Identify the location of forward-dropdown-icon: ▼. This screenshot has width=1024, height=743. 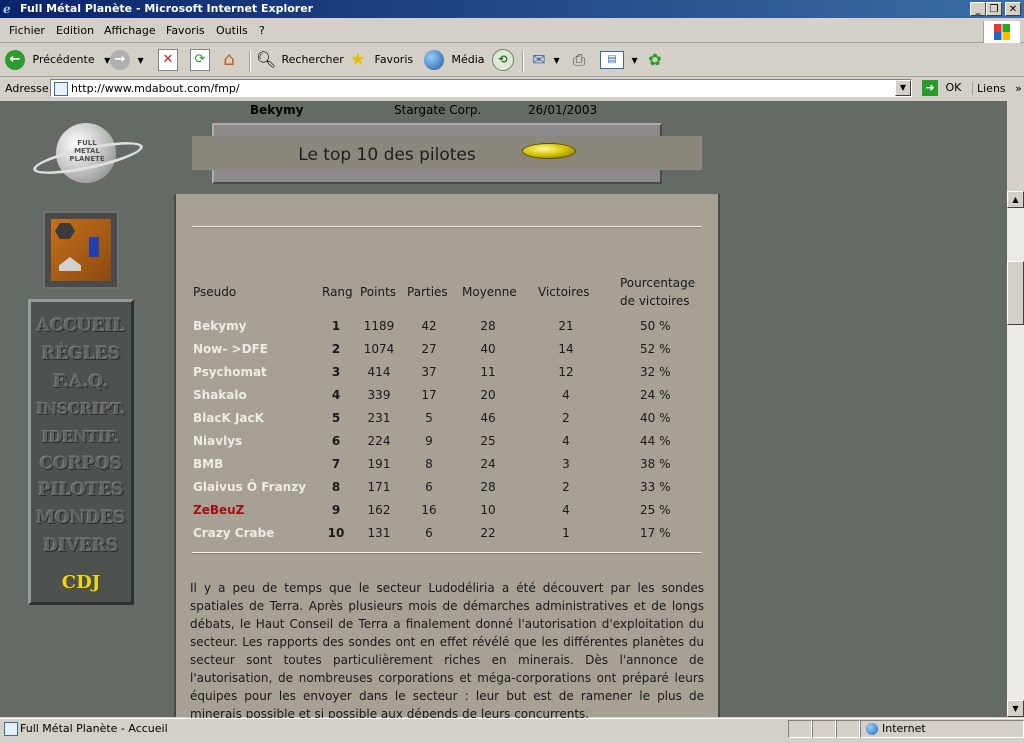
(141, 60).